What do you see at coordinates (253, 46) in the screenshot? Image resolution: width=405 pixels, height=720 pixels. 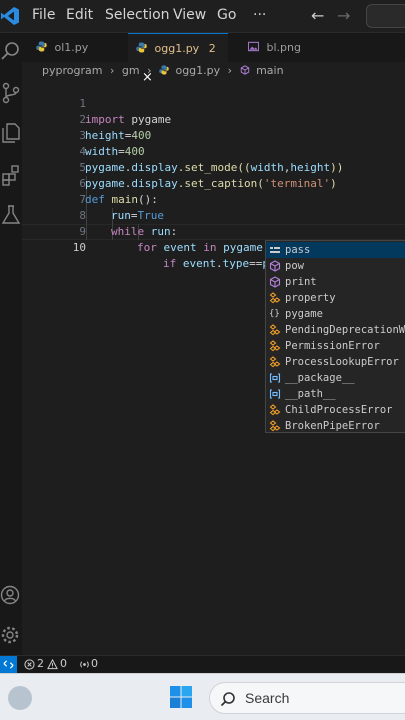 I see `image-file-icon` at bounding box center [253, 46].